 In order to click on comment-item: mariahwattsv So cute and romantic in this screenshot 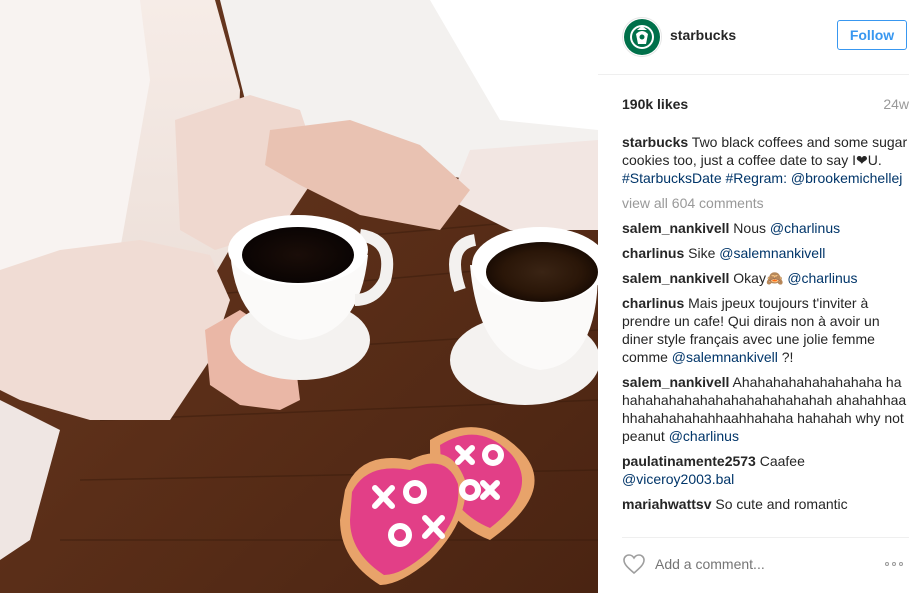, I will do `click(765, 504)`.